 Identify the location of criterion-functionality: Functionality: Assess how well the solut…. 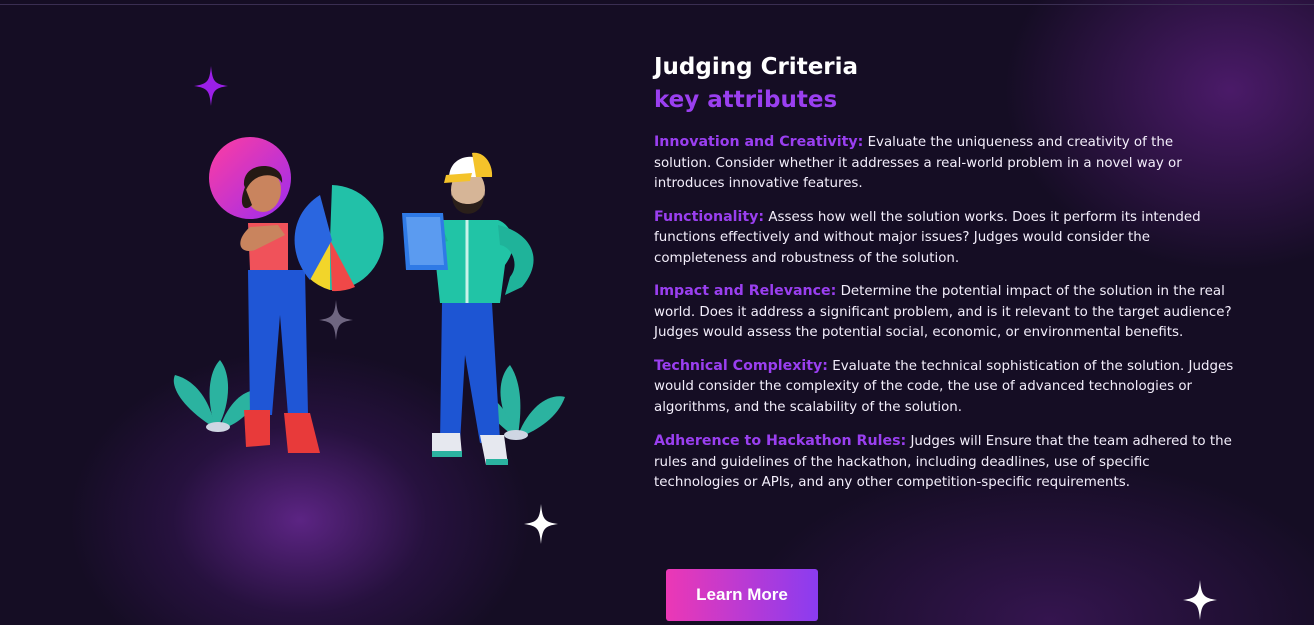
(944, 238).